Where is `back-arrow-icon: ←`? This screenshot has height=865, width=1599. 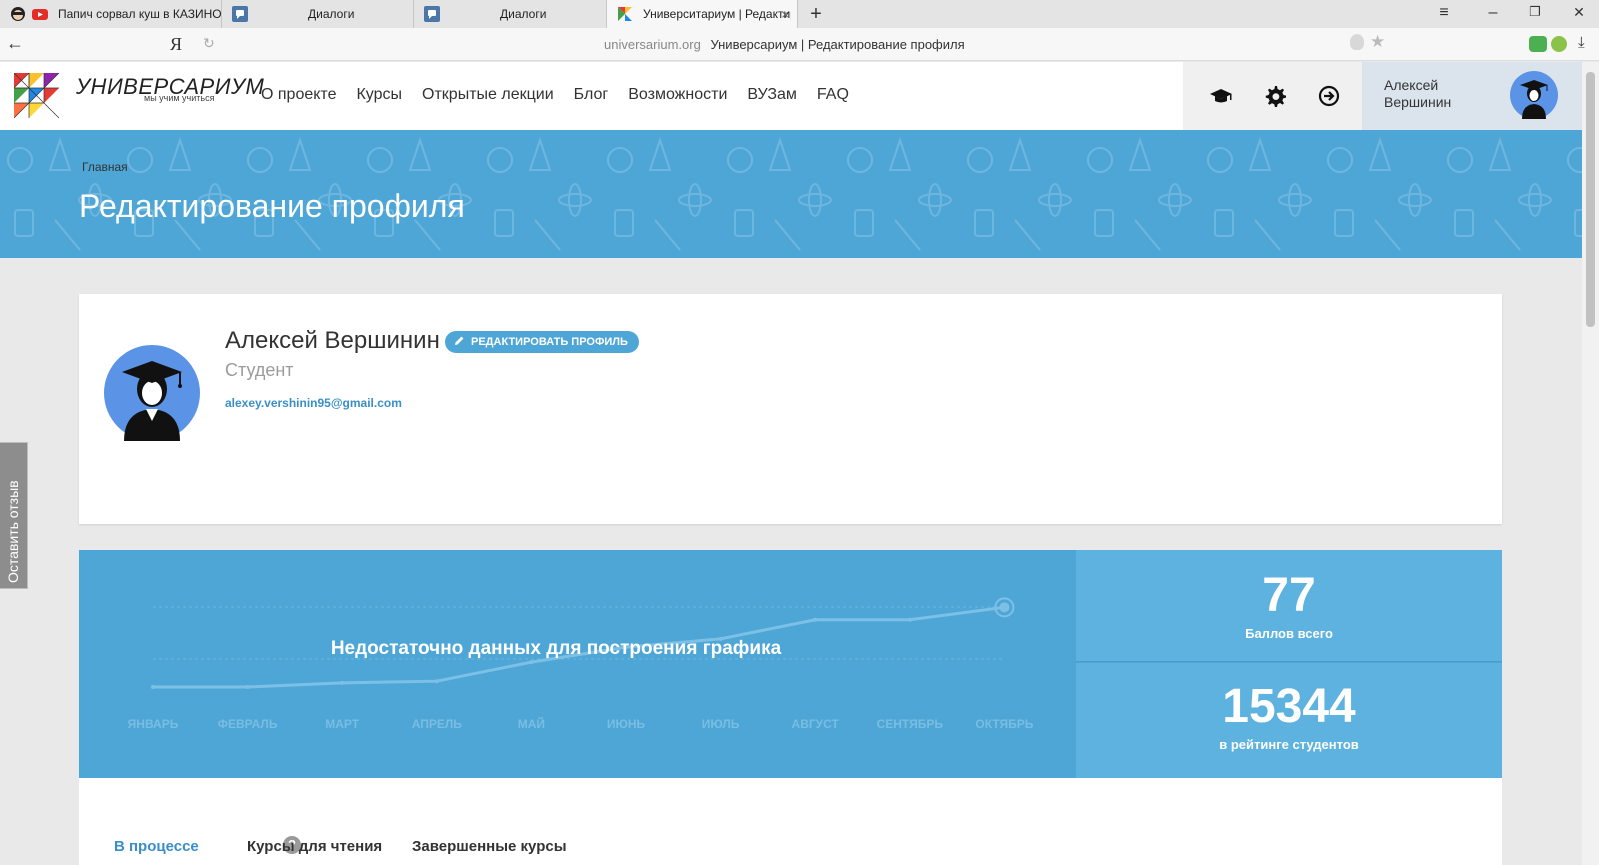
back-arrow-icon: ← is located at coordinates (15, 43).